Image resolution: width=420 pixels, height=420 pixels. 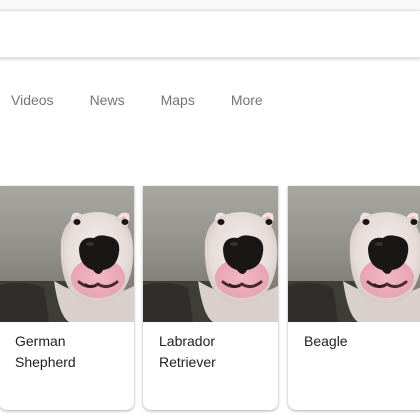 I want to click on breed-card-label: German Shepherd, so click(x=45, y=351).